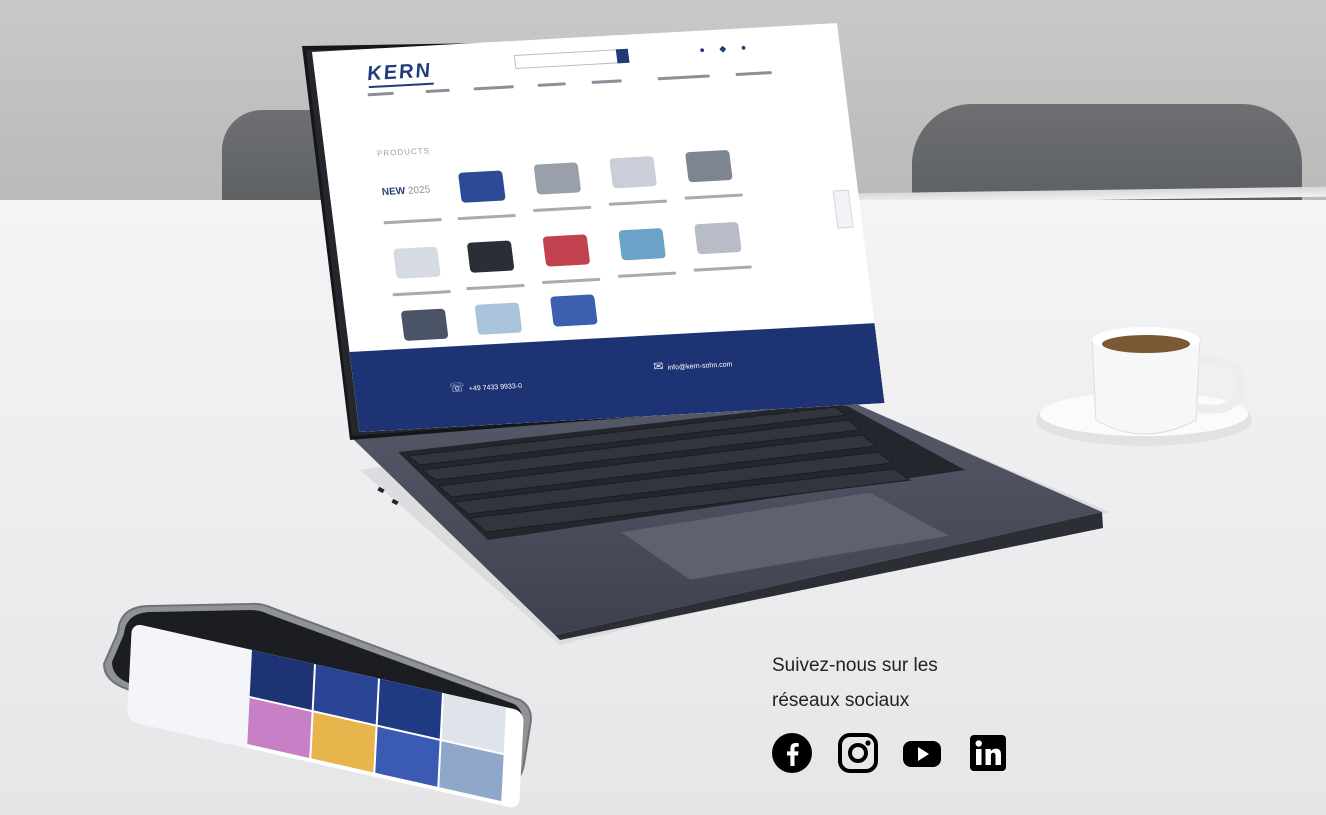 This screenshot has width=1326, height=815. What do you see at coordinates (658, 366) in the screenshot?
I see `mail-icon: ✉` at bounding box center [658, 366].